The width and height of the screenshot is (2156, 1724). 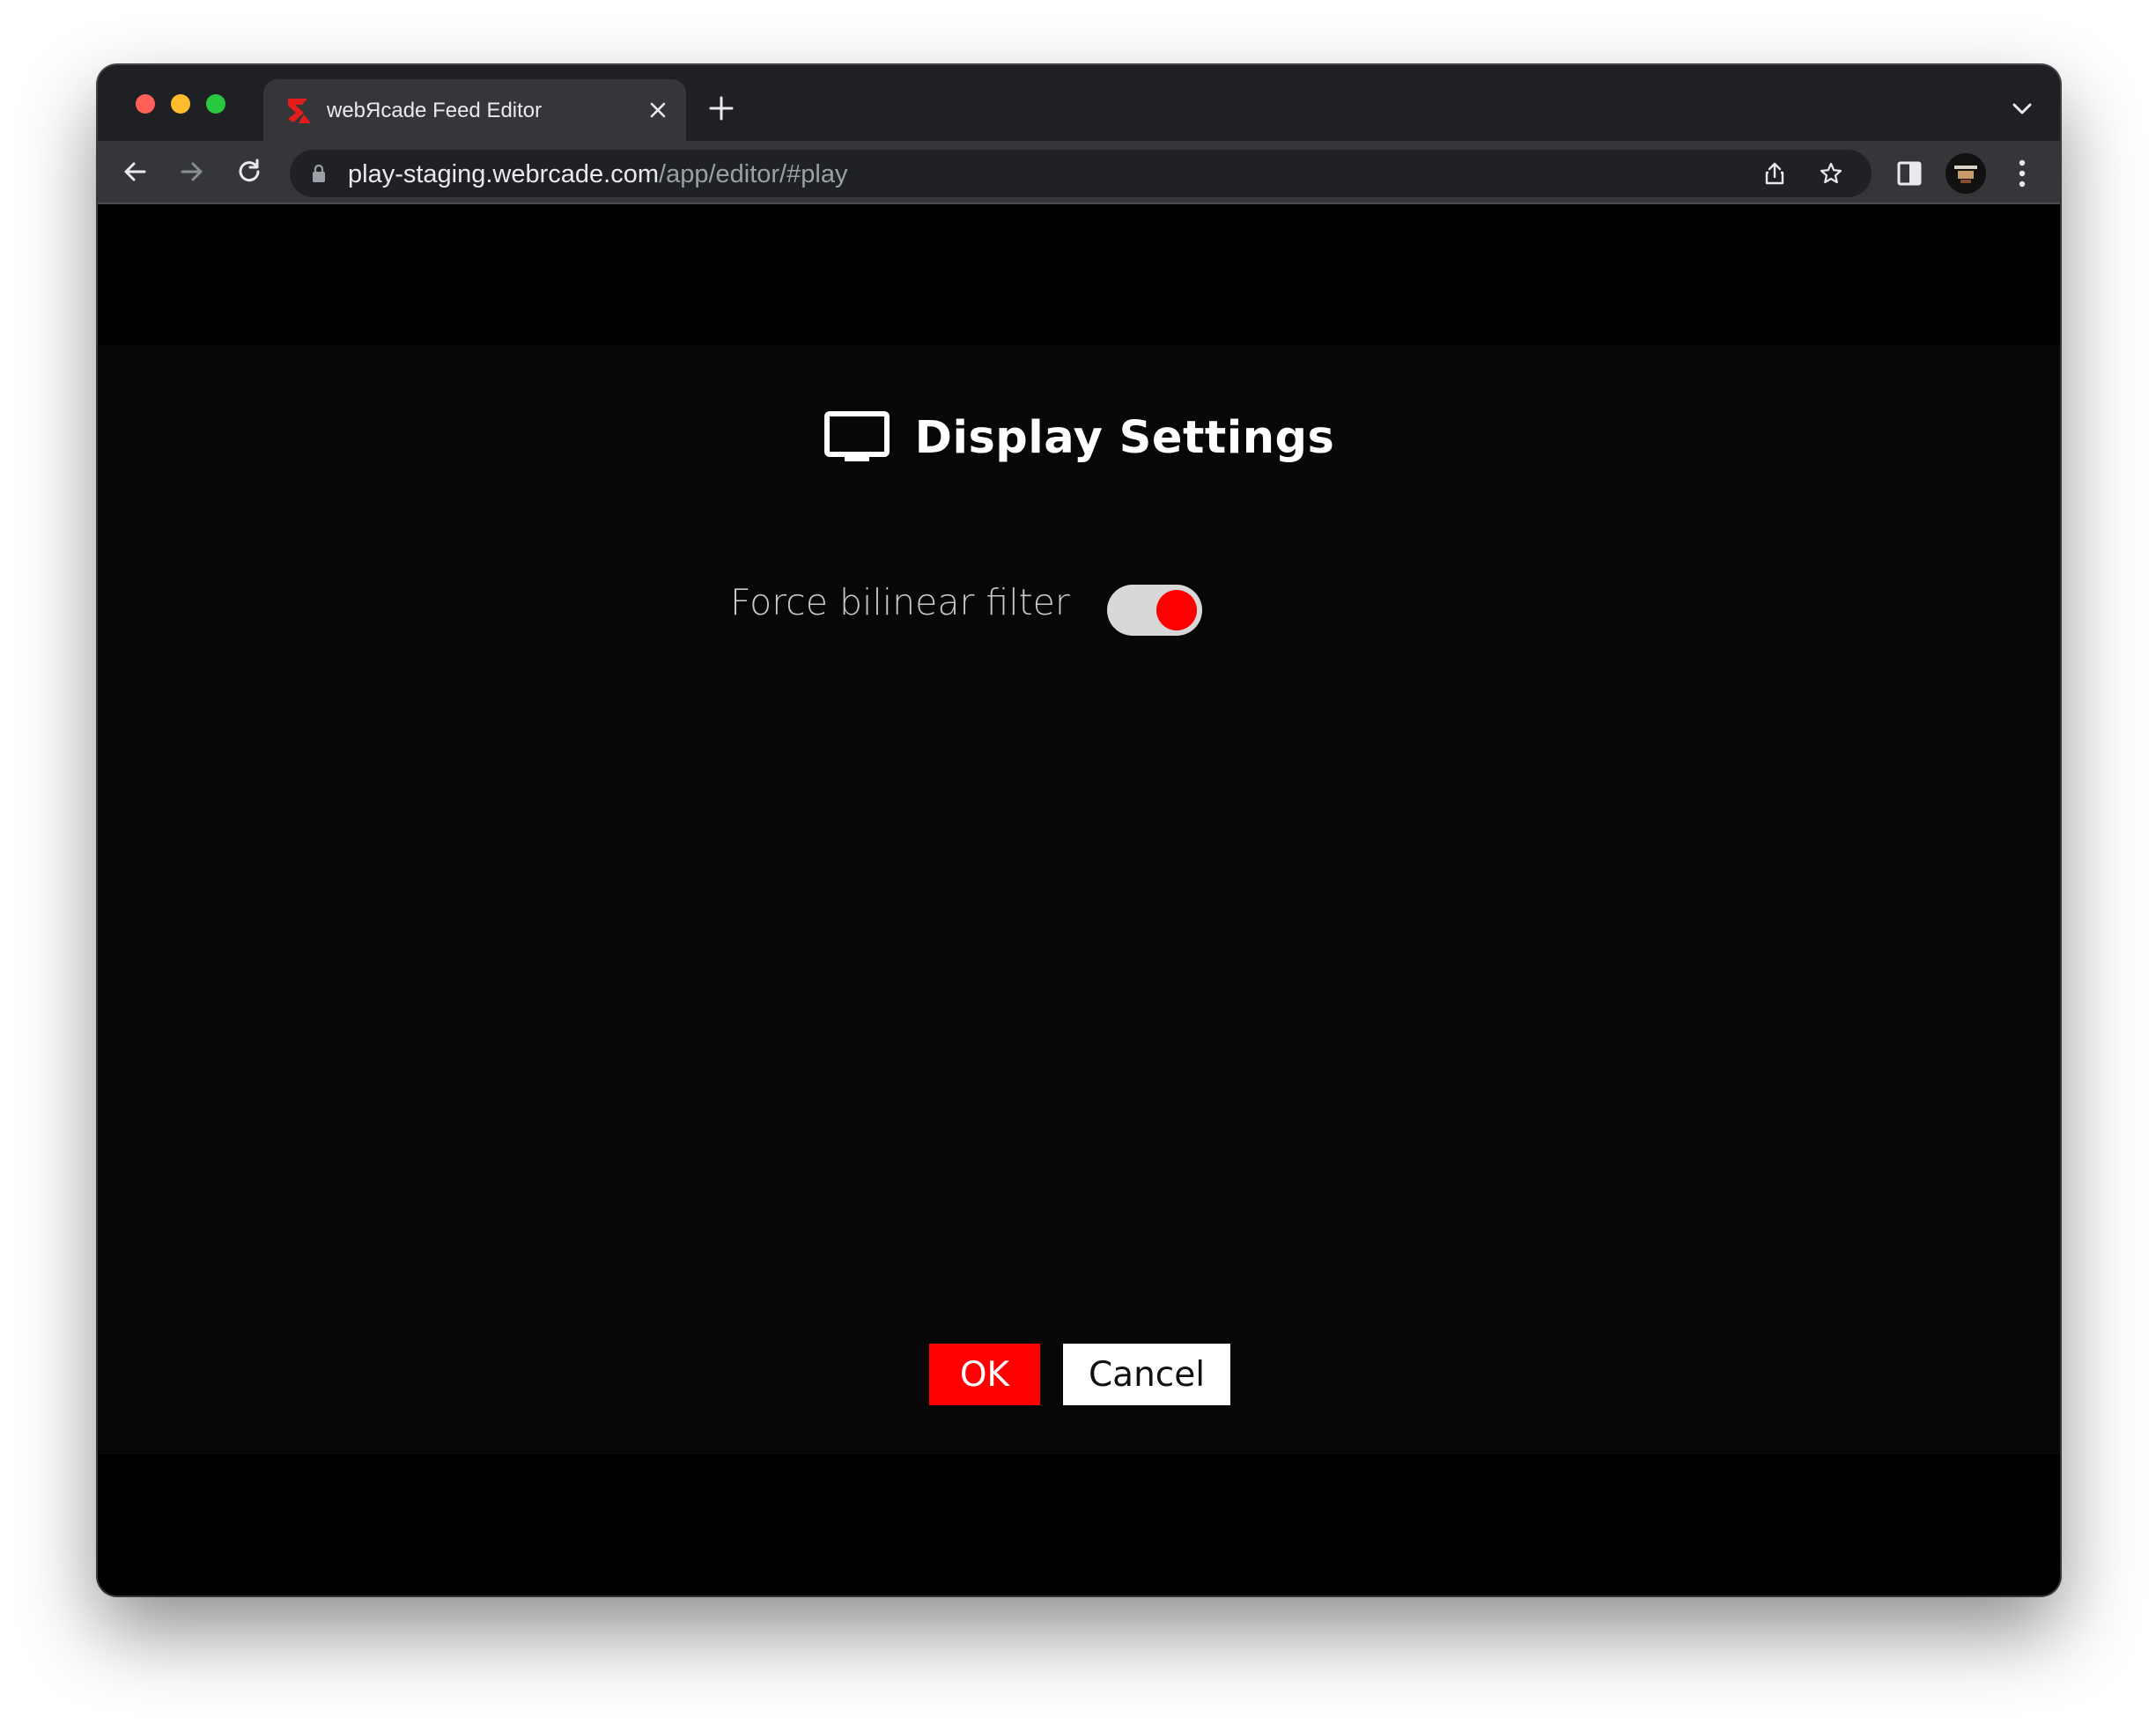 I want to click on dialog-header: Display Settings, so click(x=1079, y=437).